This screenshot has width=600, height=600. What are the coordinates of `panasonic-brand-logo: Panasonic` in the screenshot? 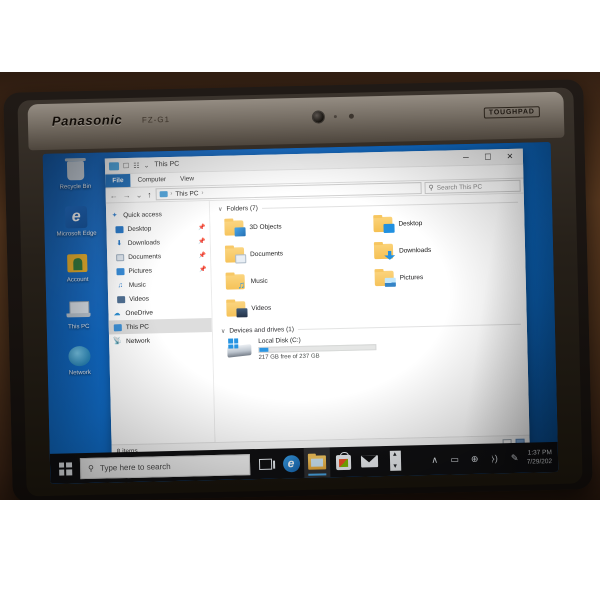 It's located at (87, 120).